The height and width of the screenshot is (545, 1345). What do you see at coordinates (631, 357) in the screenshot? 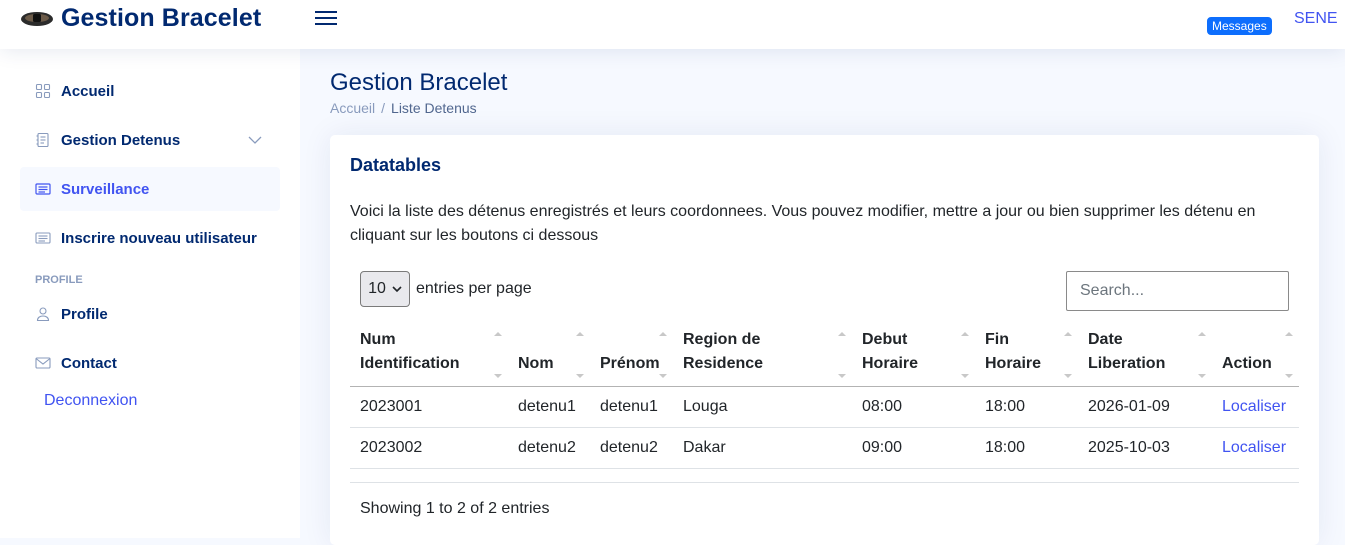
I see `column-header: Prénom` at bounding box center [631, 357].